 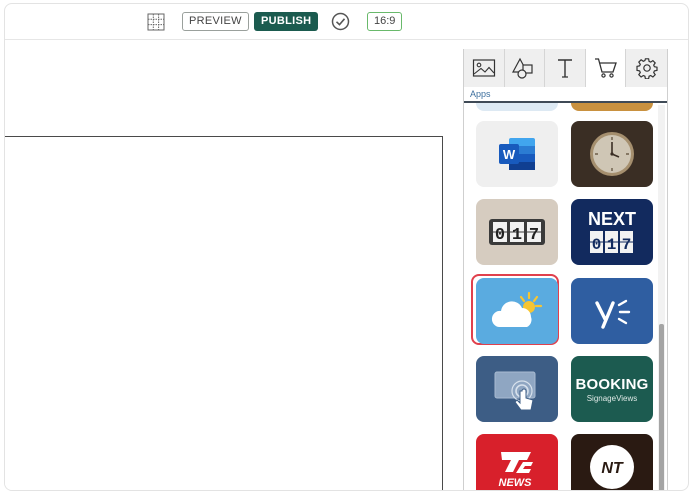 What do you see at coordinates (612, 219) in the screenshot?
I see `svg-text: NEXT` at bounding box center [612, 219].